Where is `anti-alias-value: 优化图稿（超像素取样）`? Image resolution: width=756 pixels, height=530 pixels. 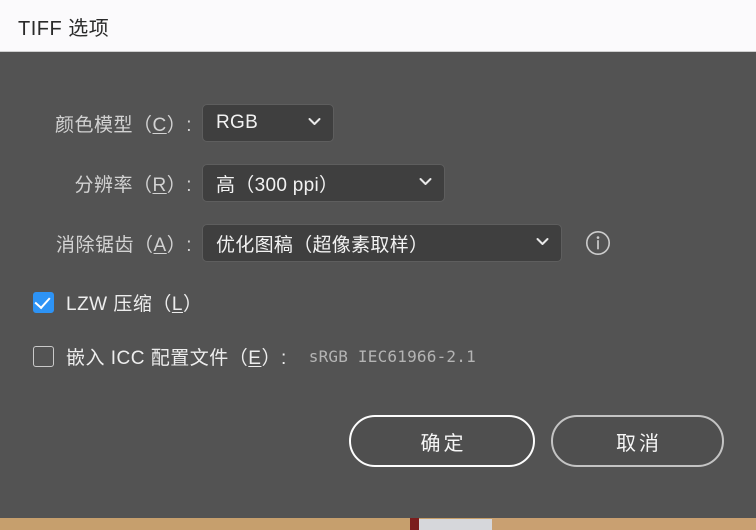
anti-alias-value: 优化图稿（超像素取样） is located at coordinates (322, 245).